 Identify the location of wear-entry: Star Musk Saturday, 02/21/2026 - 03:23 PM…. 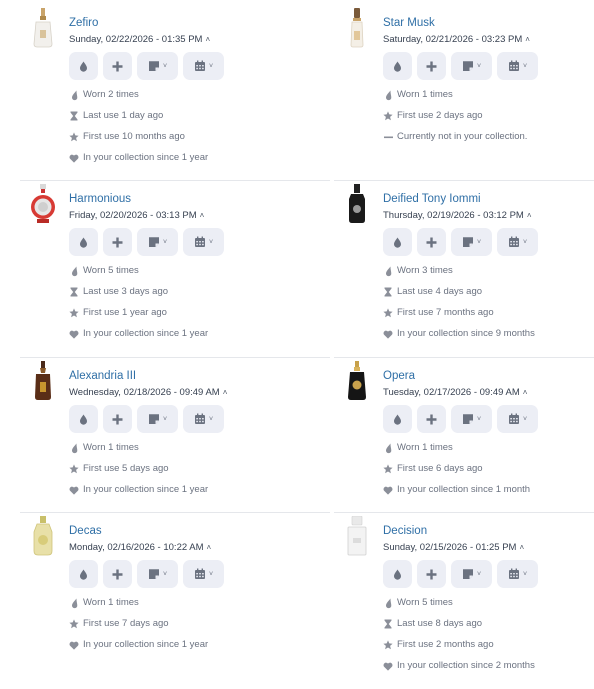
(472, 75).